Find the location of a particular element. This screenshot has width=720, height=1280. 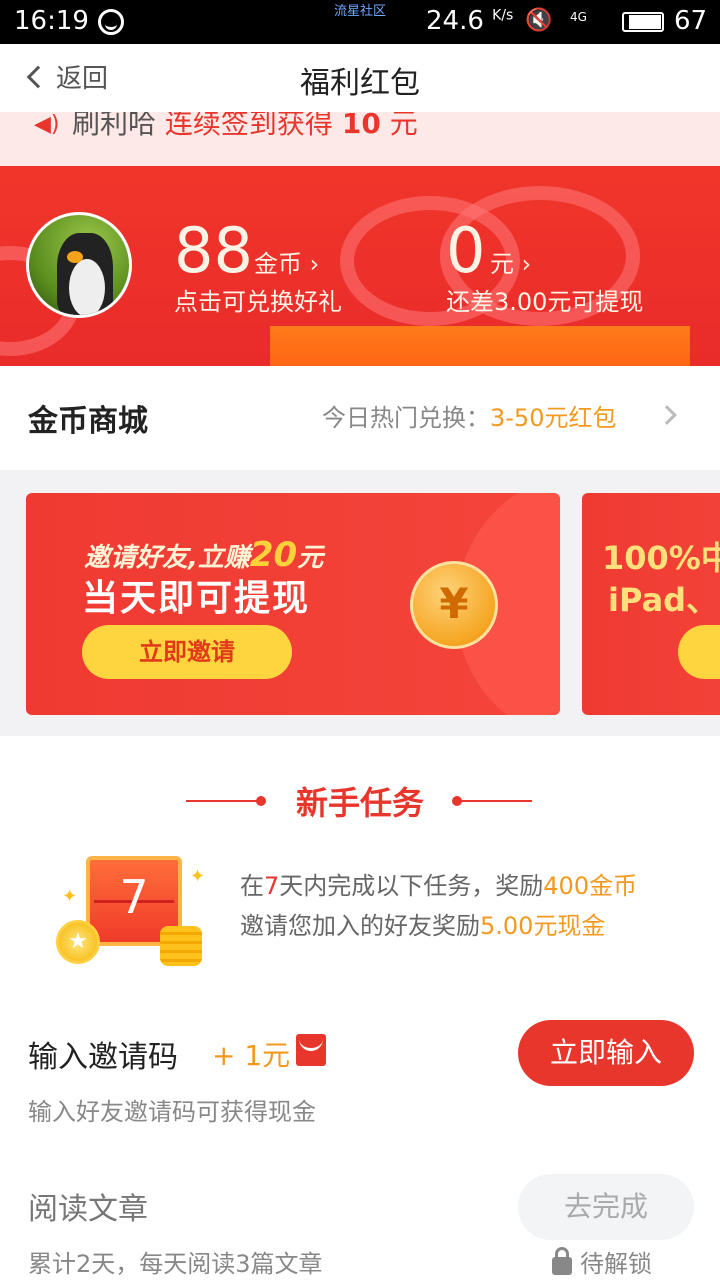

status-time: 16:19 is located at coordinates (51, 21).